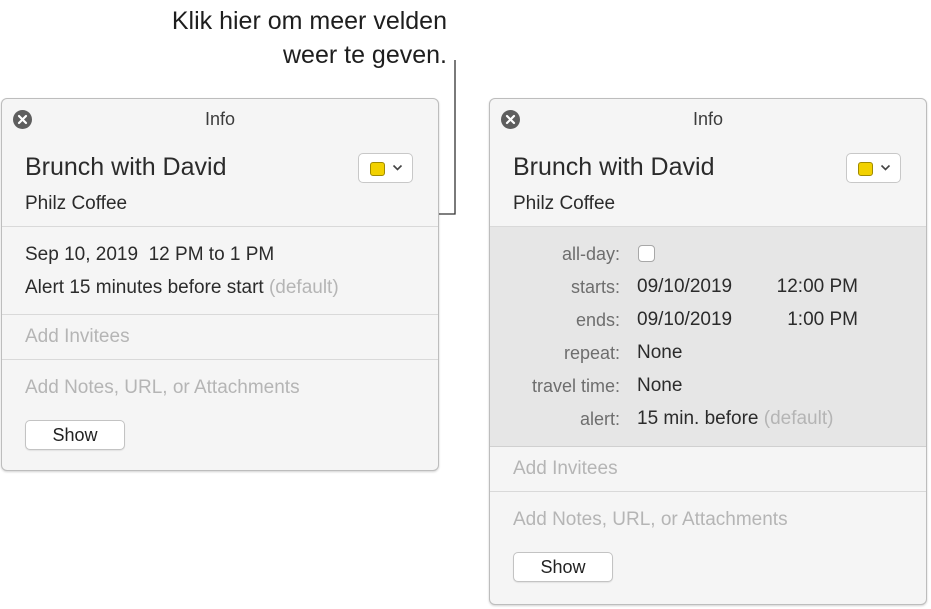  What do you see at coordinates (309, 21) in the screenshot?
I see `callout-line-1: Klik hier om meer velden` at bounding box center [309, 21].